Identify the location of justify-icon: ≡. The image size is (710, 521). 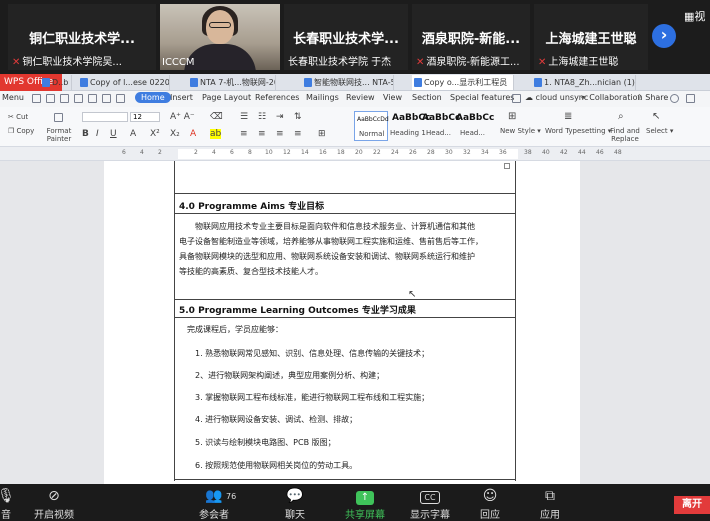
(298, 134).